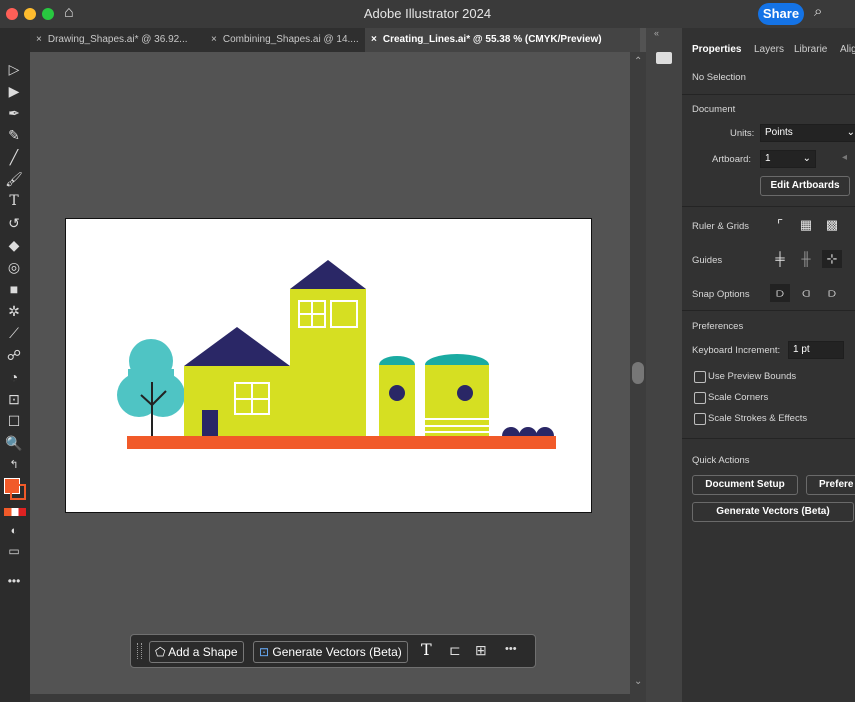 The width and height of the screenshot is (855, 702). What do you see at coordinates (14, 421) in the screenshot?
I see `hand-tool-icon: ☐` at bounding box center [14, 421].